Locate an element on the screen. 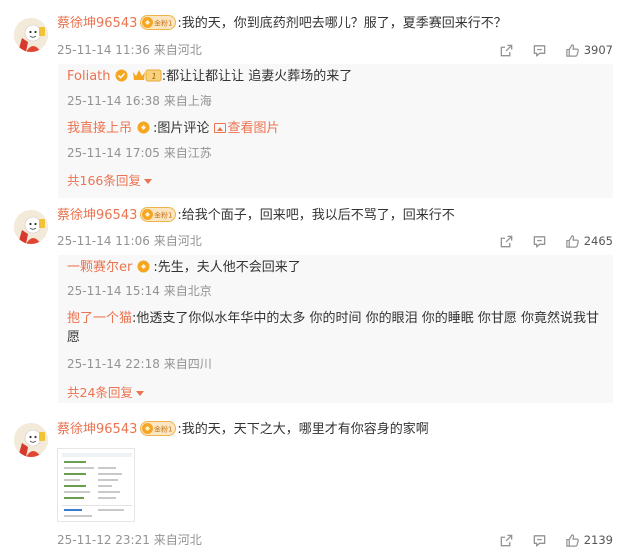  like-button: 2465 is located at coordinates (589, 241).